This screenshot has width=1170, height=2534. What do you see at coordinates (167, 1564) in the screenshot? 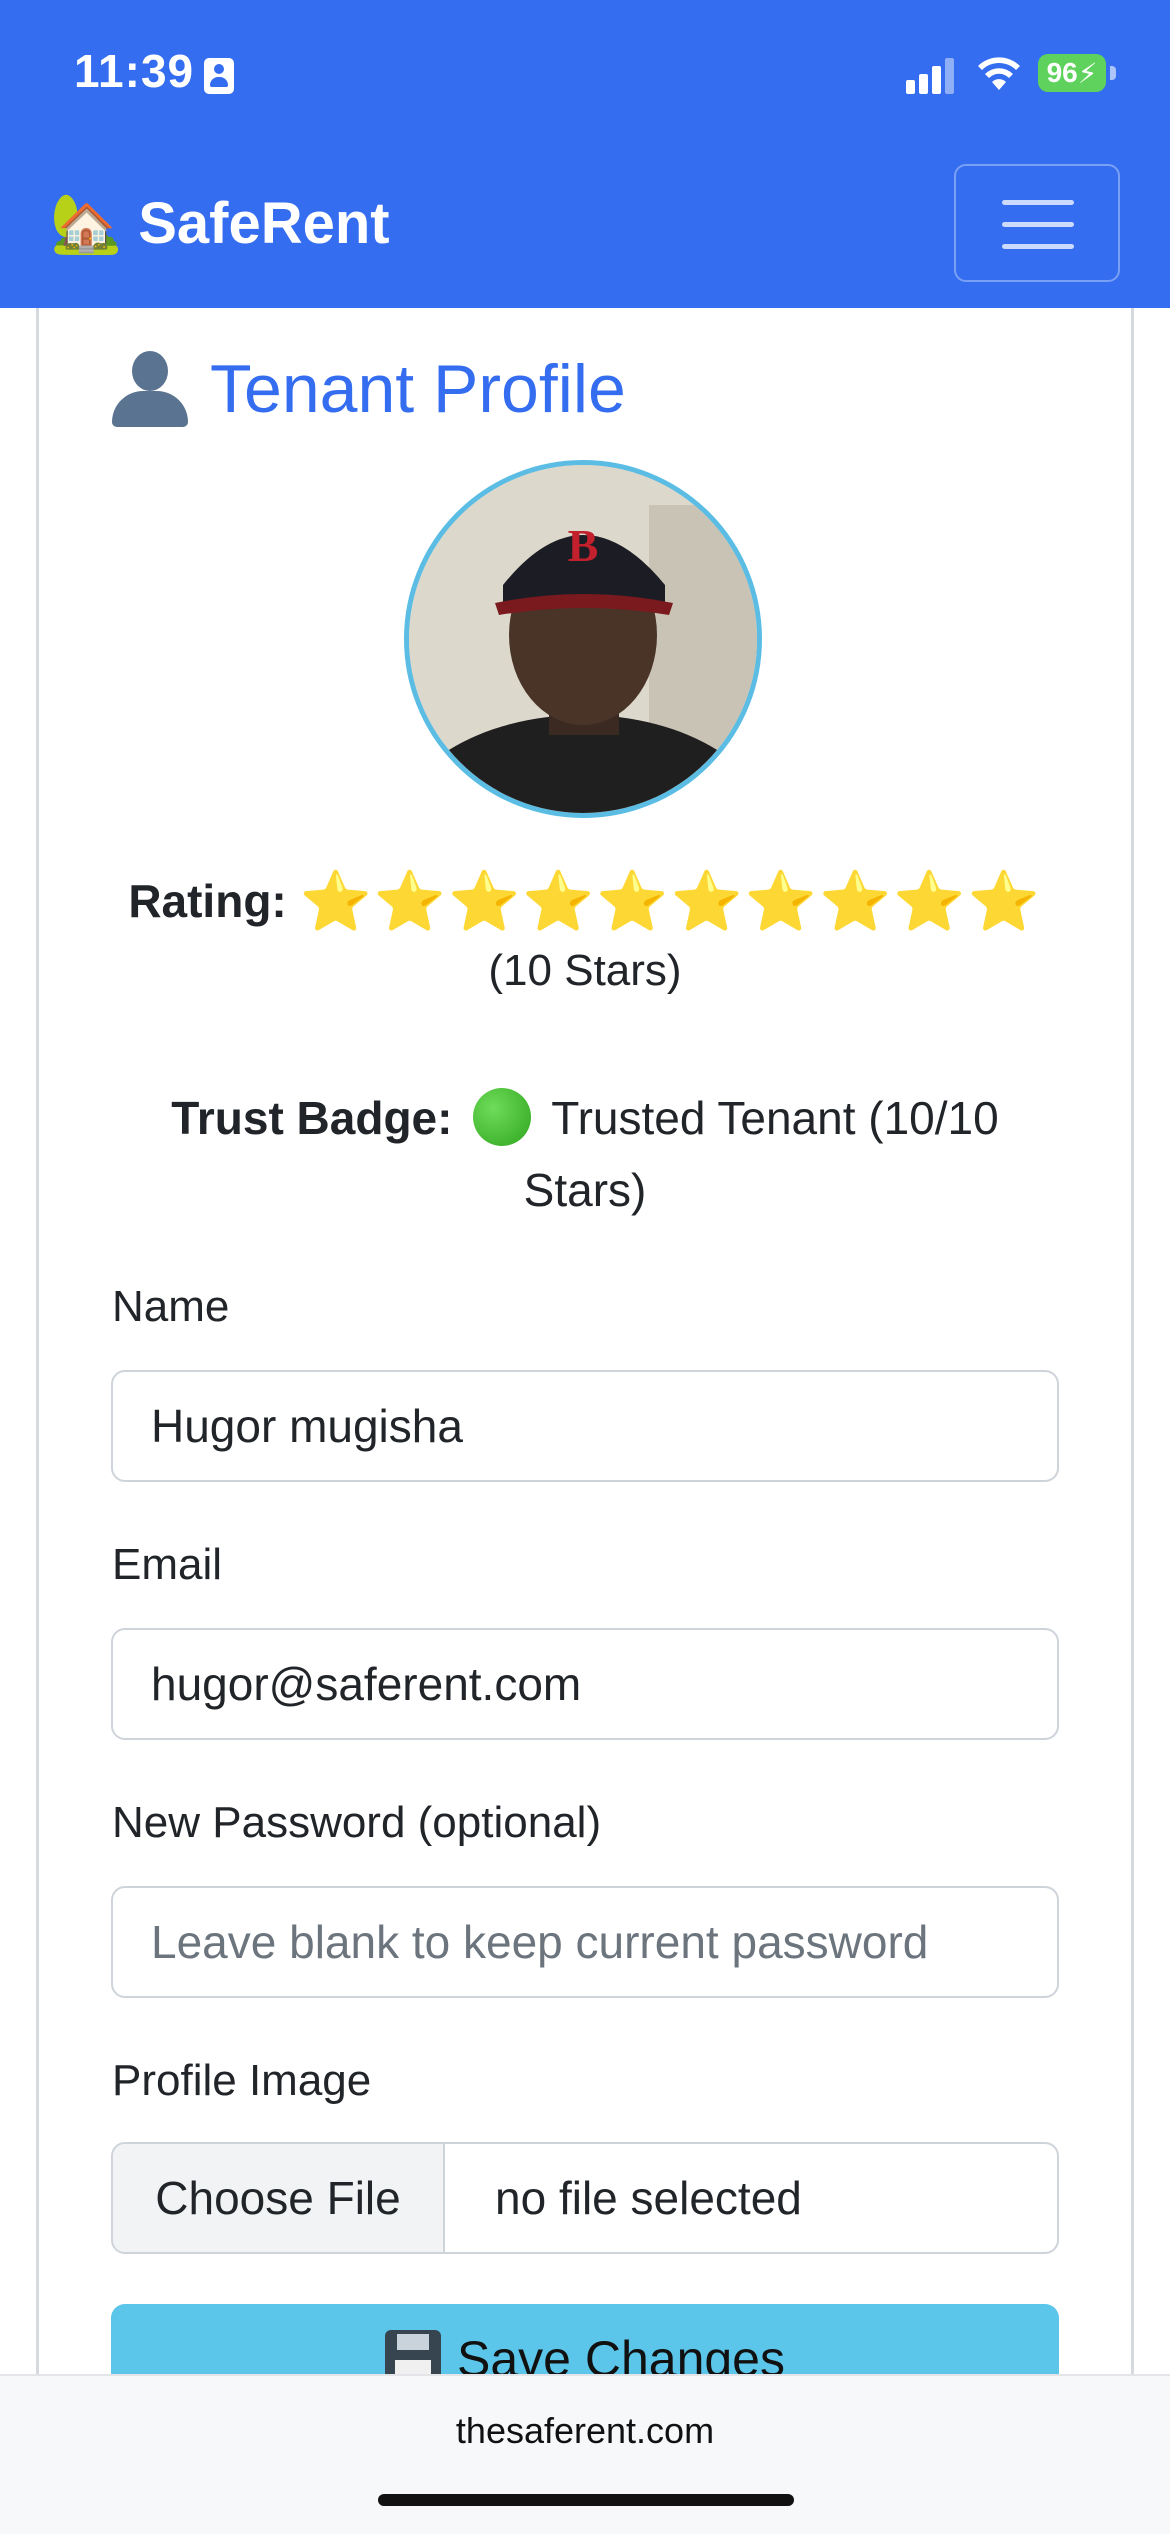
I see `email-label: Email` at bounding box center [167, 1564].